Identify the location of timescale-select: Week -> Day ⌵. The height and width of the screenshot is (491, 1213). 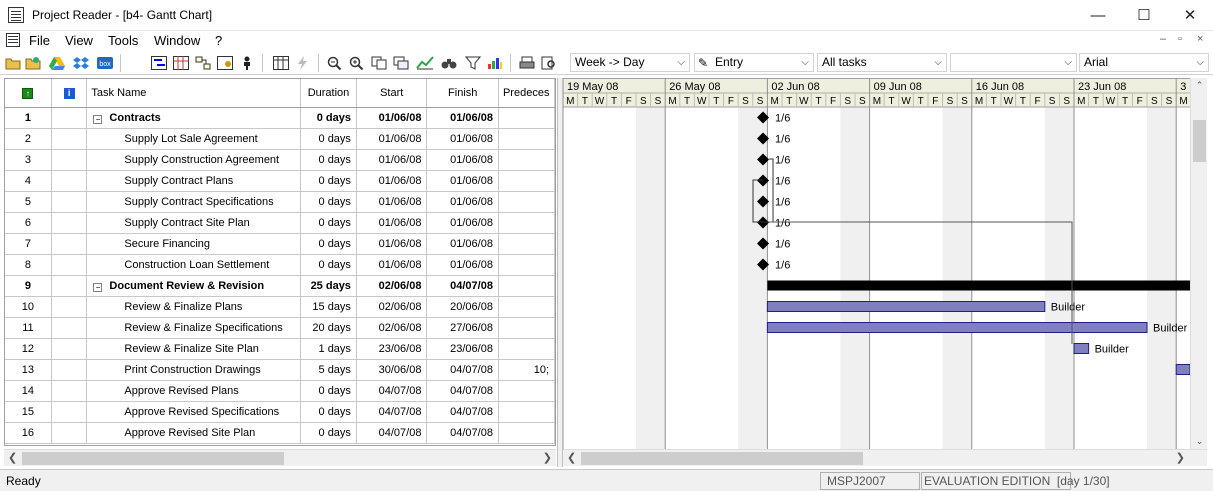
(630, 62).